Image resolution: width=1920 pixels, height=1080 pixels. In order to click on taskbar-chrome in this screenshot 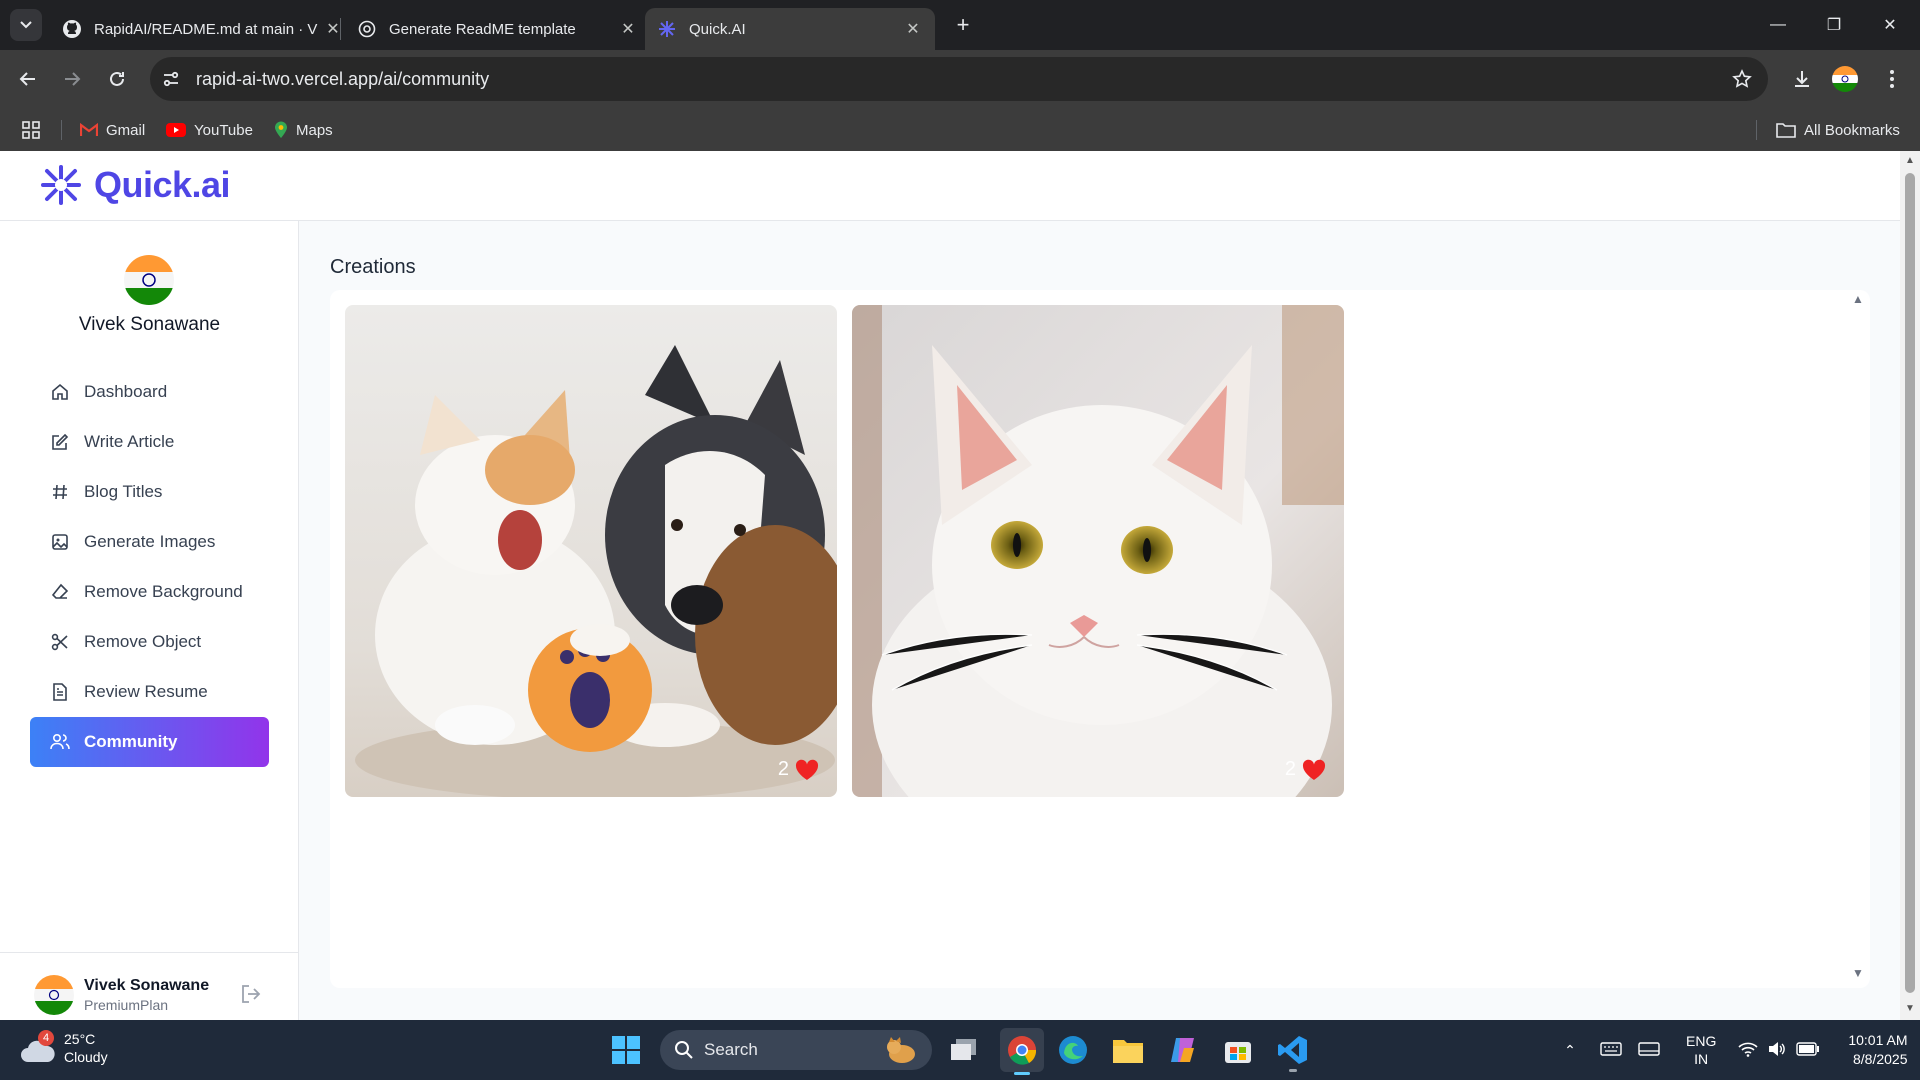, I will do `click(1022, 1051)`.